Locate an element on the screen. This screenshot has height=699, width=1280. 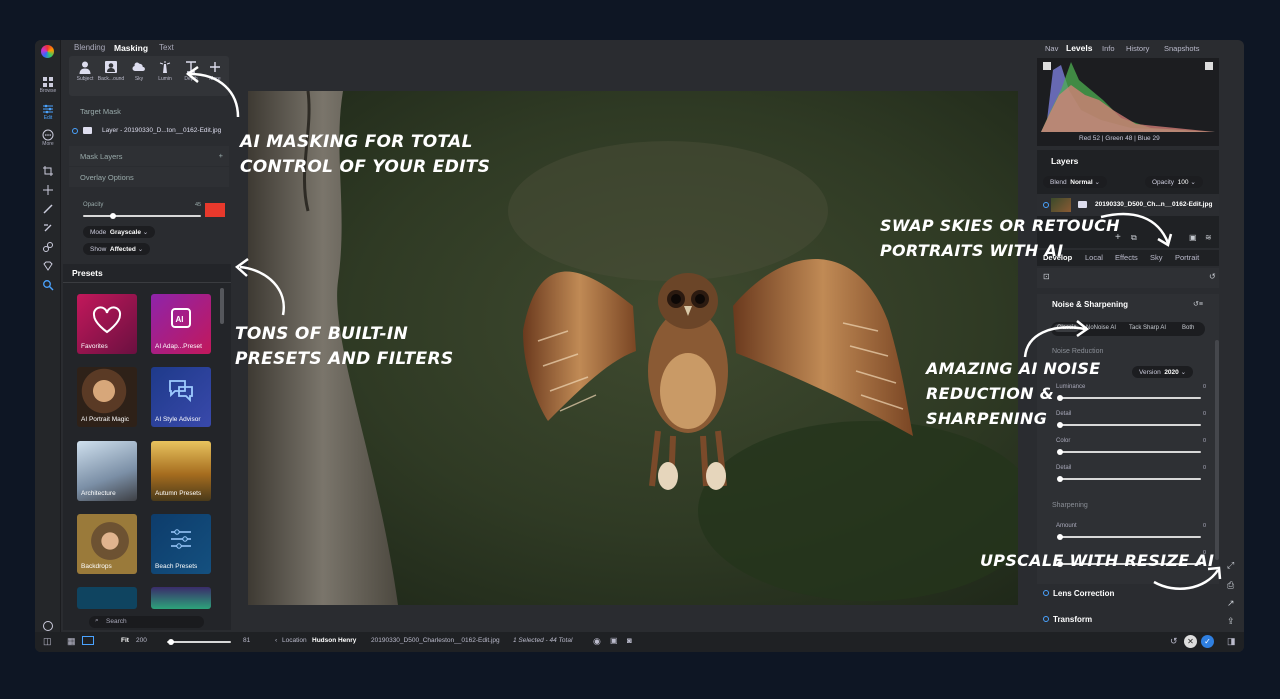
fit-button: Fit is located at coordinates (125, 640).